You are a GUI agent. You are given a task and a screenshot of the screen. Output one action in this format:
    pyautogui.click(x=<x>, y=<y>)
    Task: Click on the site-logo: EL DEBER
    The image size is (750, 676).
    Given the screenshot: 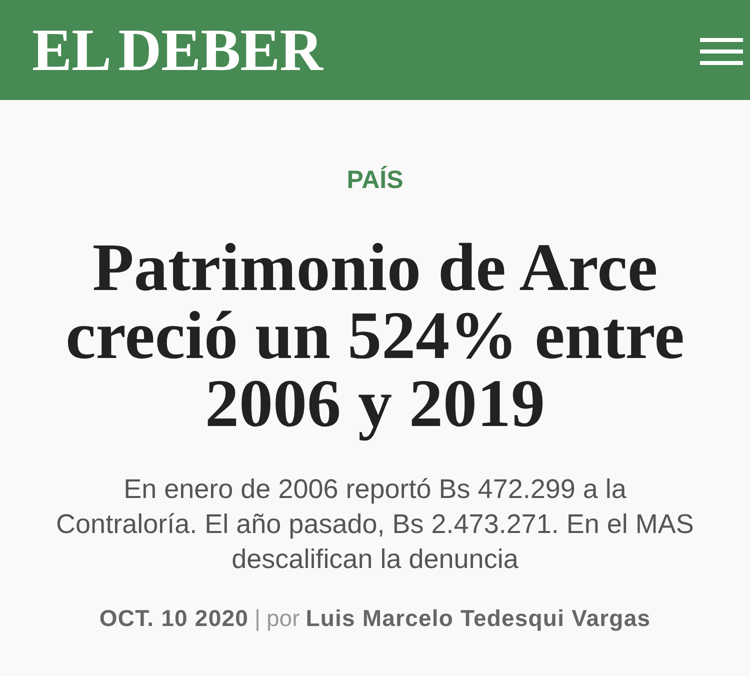 What is the action you would take?
    pyautogui.click(x=177, y=50)
    